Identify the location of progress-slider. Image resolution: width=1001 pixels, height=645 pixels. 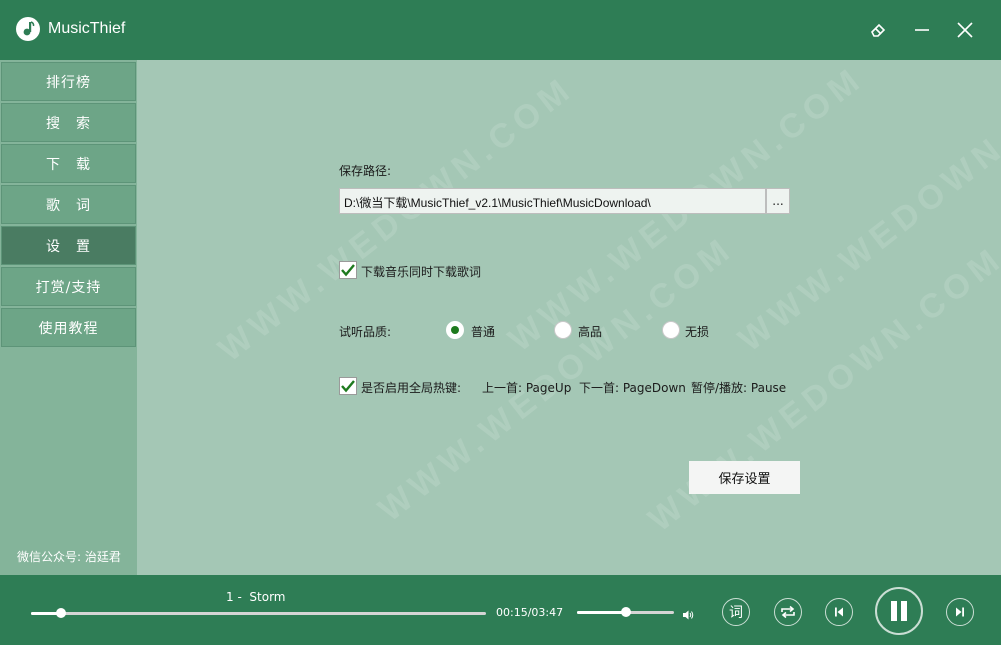
(258, 613).